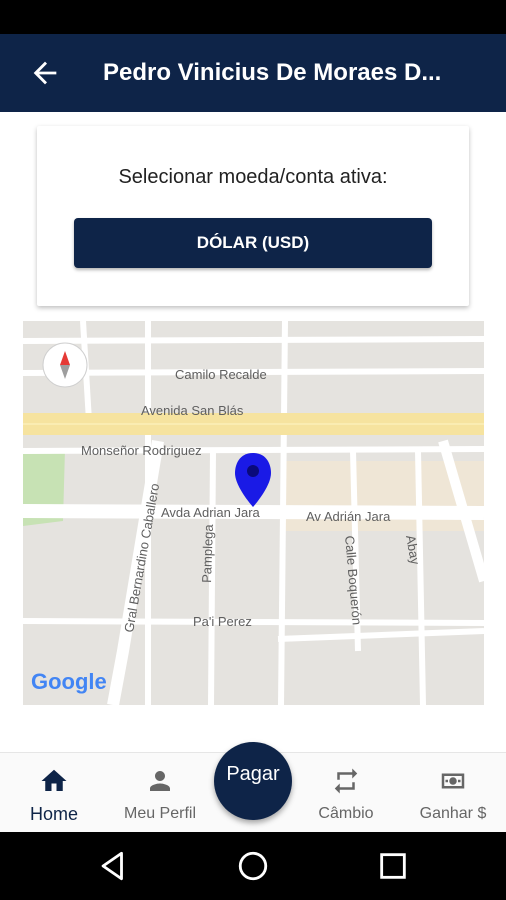  I want to click on swap-icon, so click(346, 781).